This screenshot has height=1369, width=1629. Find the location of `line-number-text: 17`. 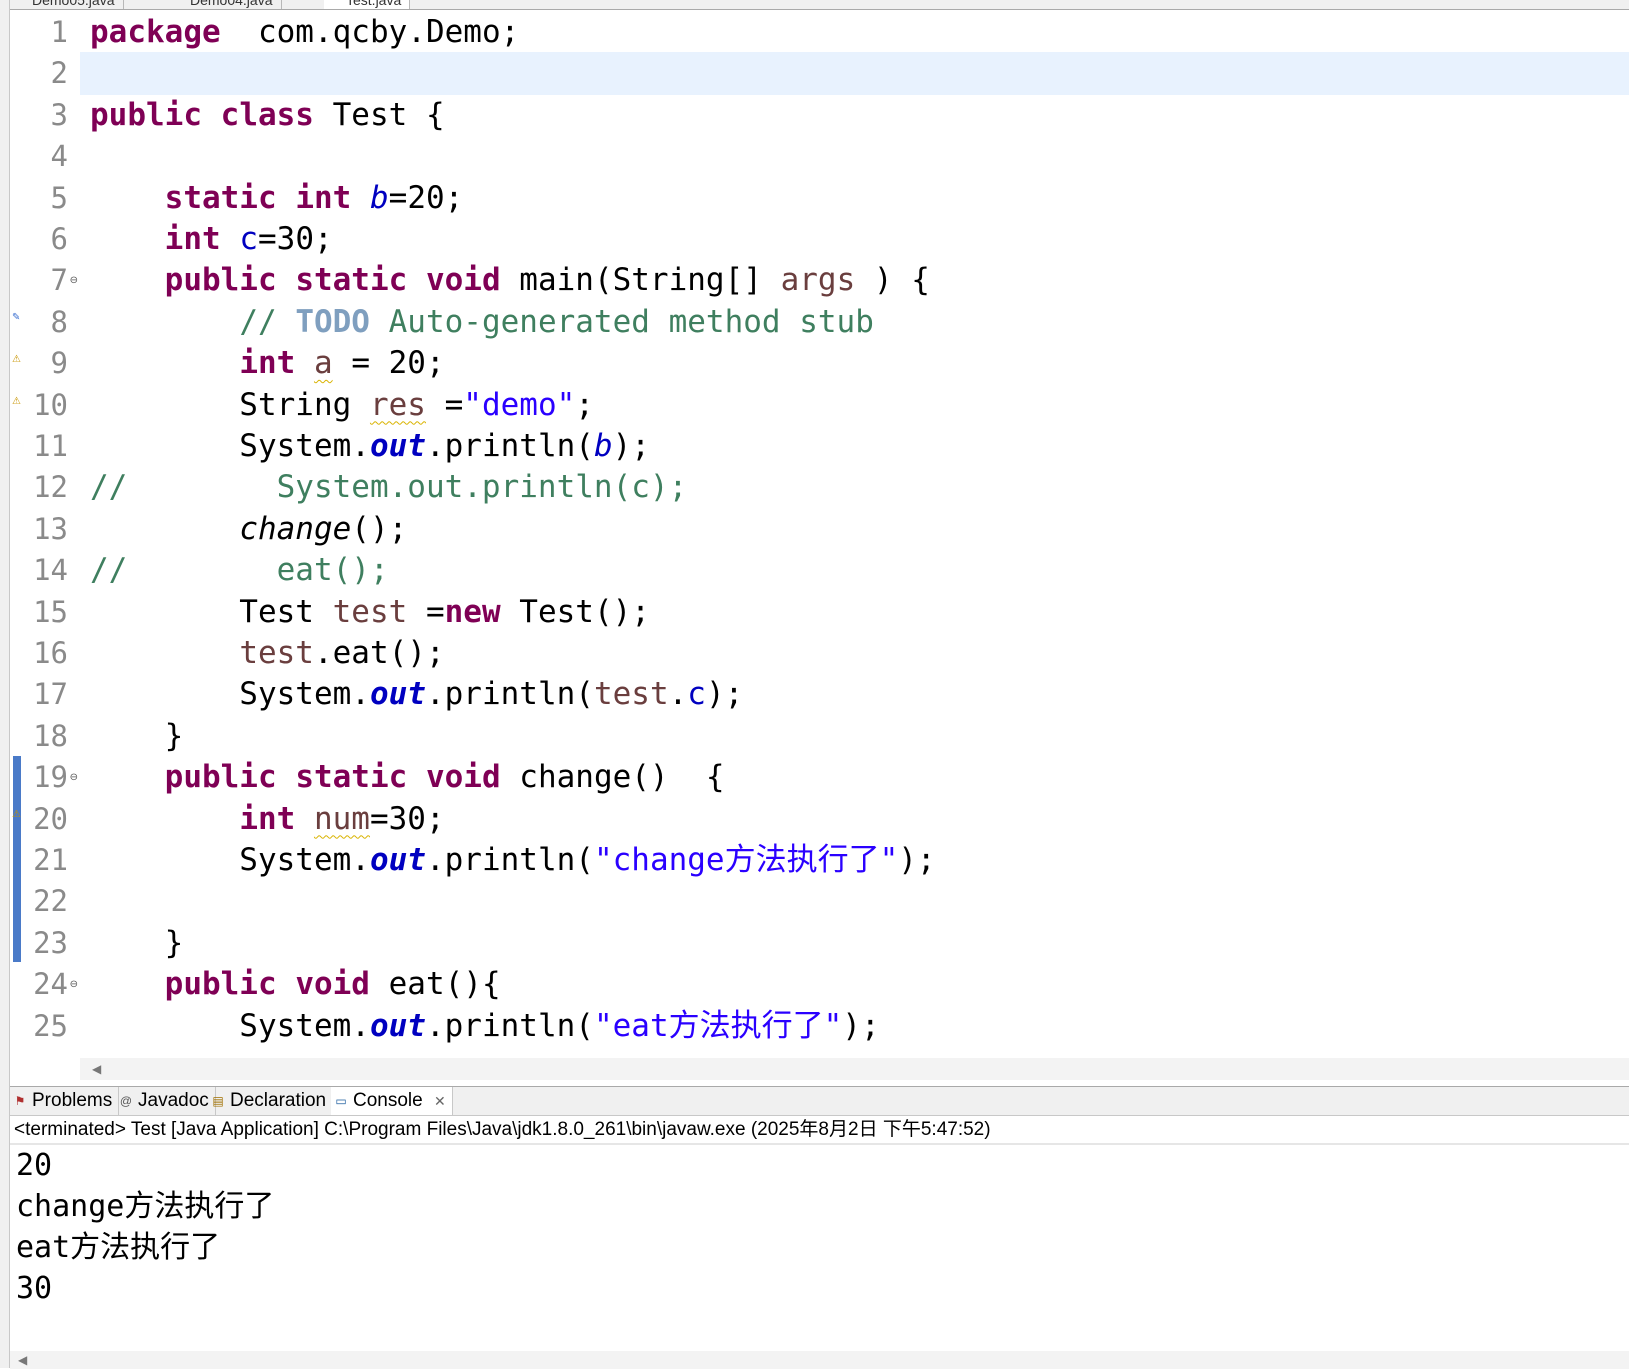

line-number-text: 17 is located at coordinates (50, 694).